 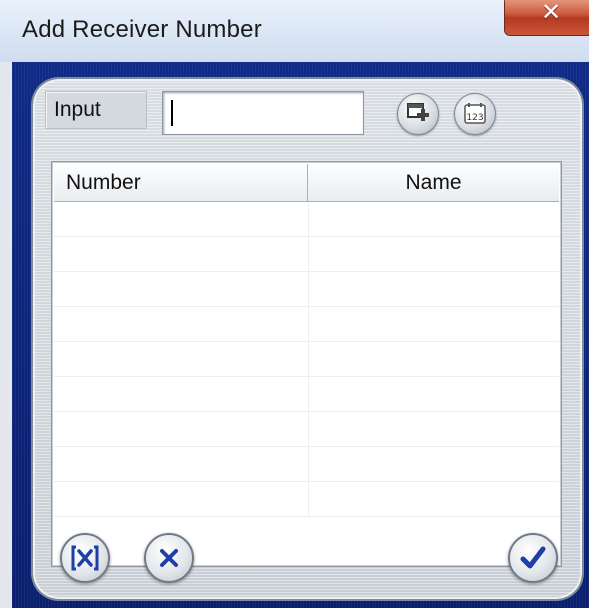 I want to click on table-header: Number Name, so click(x=306, y=183).